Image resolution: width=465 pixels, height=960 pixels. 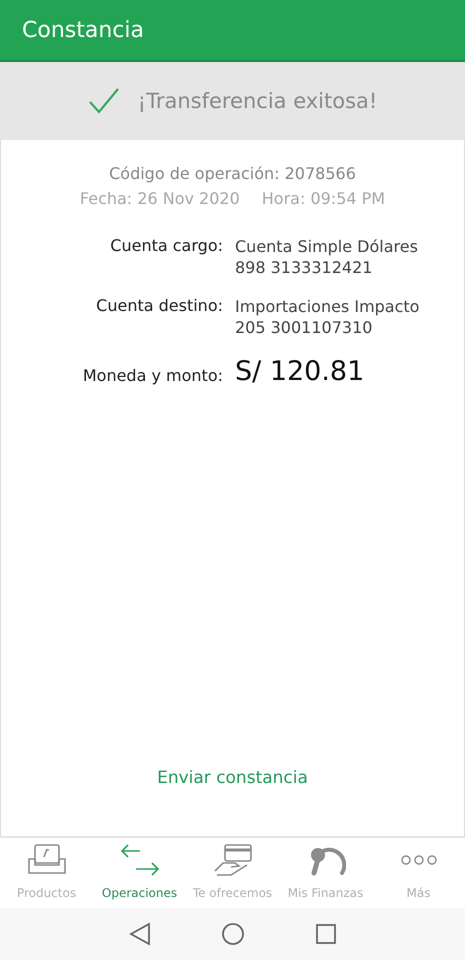 I want to click on transfer-arrows-icon, so click(x=140, y=860).